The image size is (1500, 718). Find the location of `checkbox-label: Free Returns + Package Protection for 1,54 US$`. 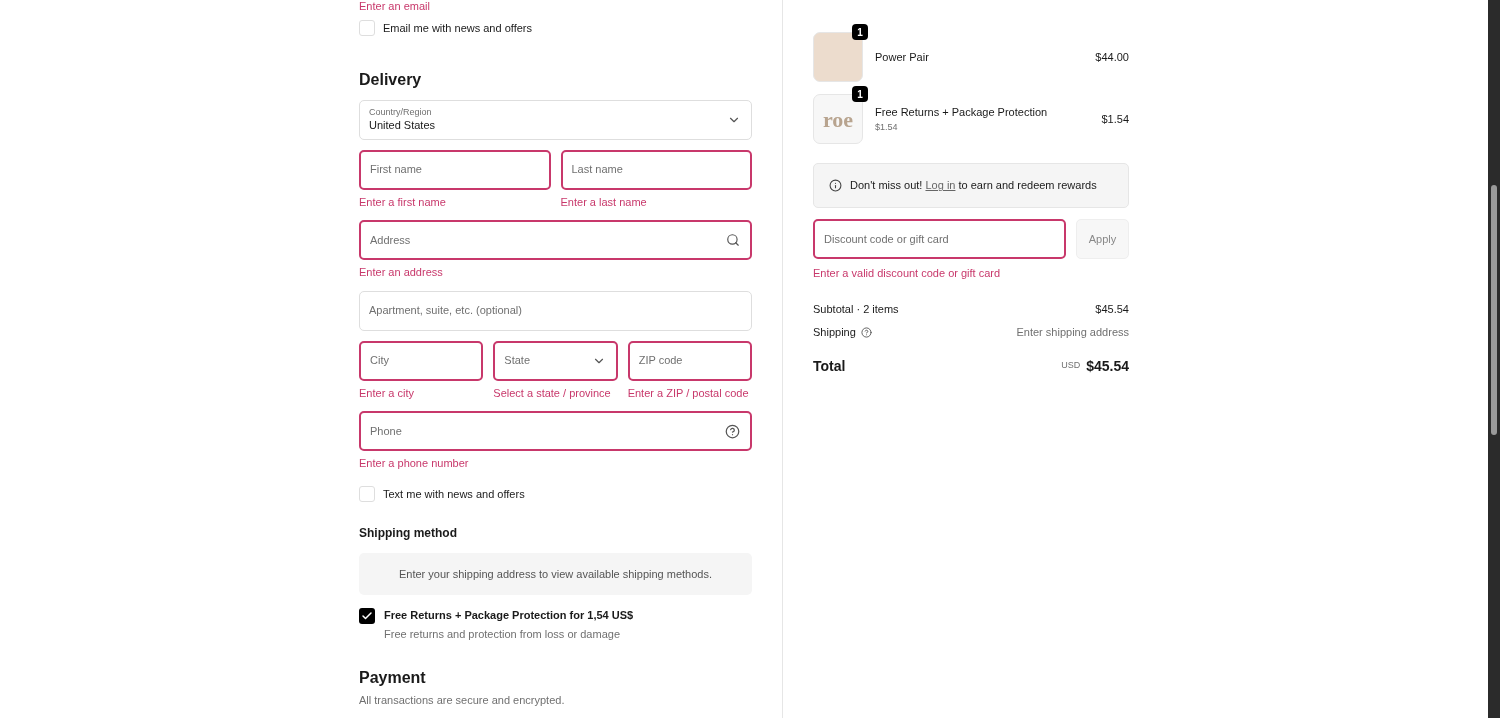

checkbox-label: Free Returns + Package Protection for 1,54 US$ is located at coordinates (509, 615).